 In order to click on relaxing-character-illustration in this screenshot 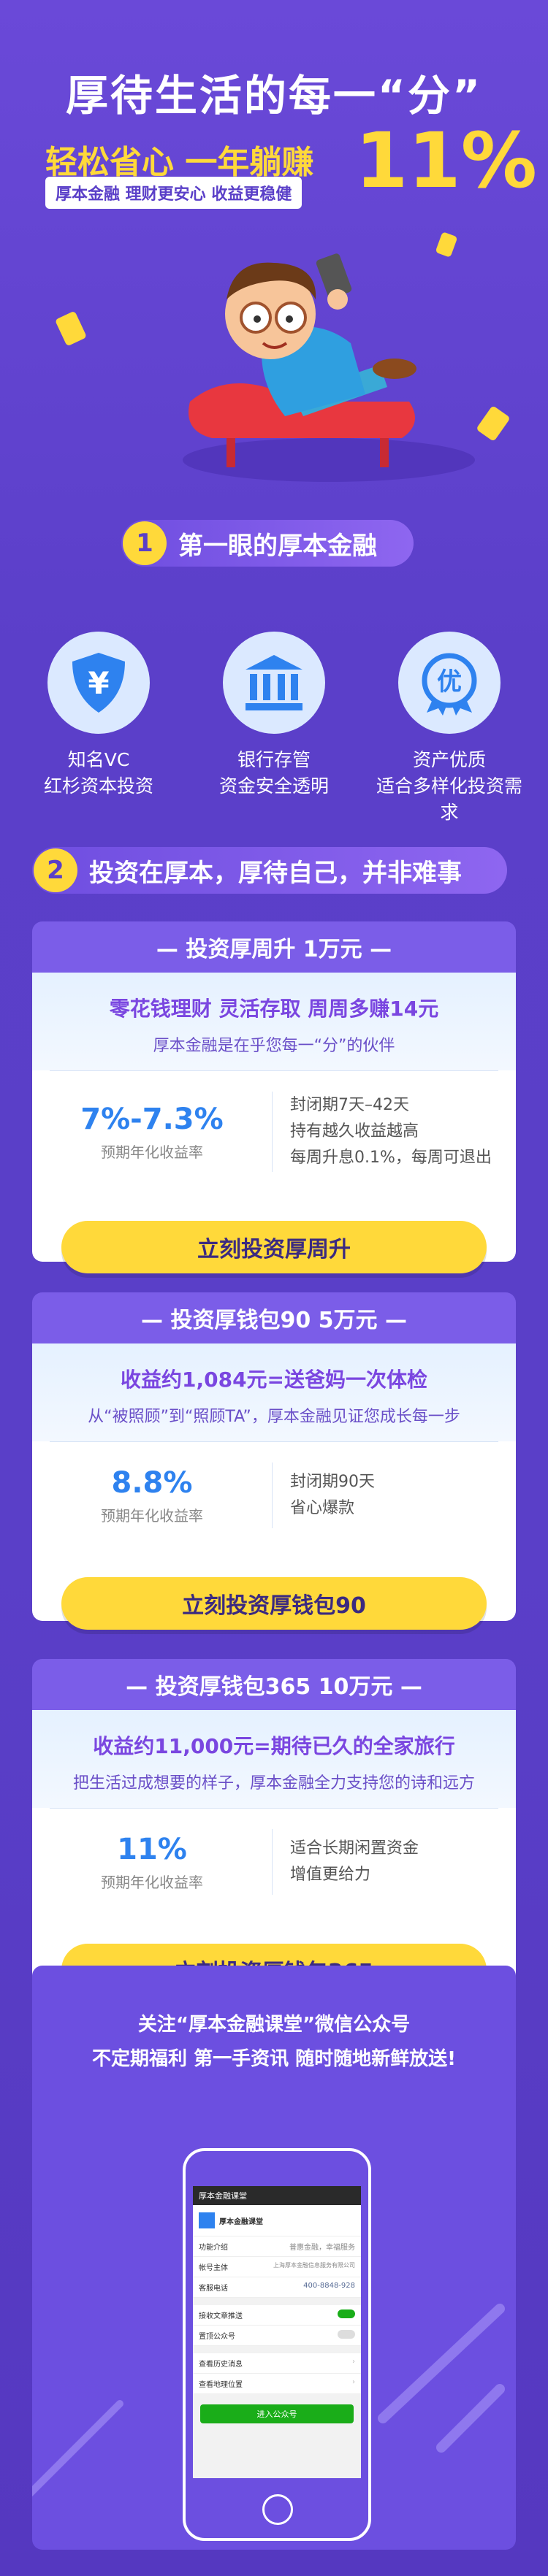, I will do `click(329, 367)`.